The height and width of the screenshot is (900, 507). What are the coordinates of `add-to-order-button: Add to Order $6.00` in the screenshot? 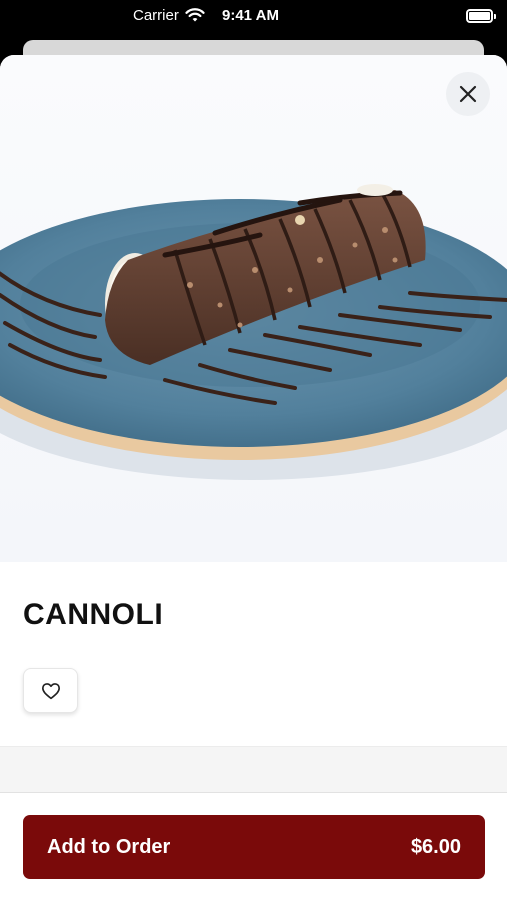 It's located at (254, 847).